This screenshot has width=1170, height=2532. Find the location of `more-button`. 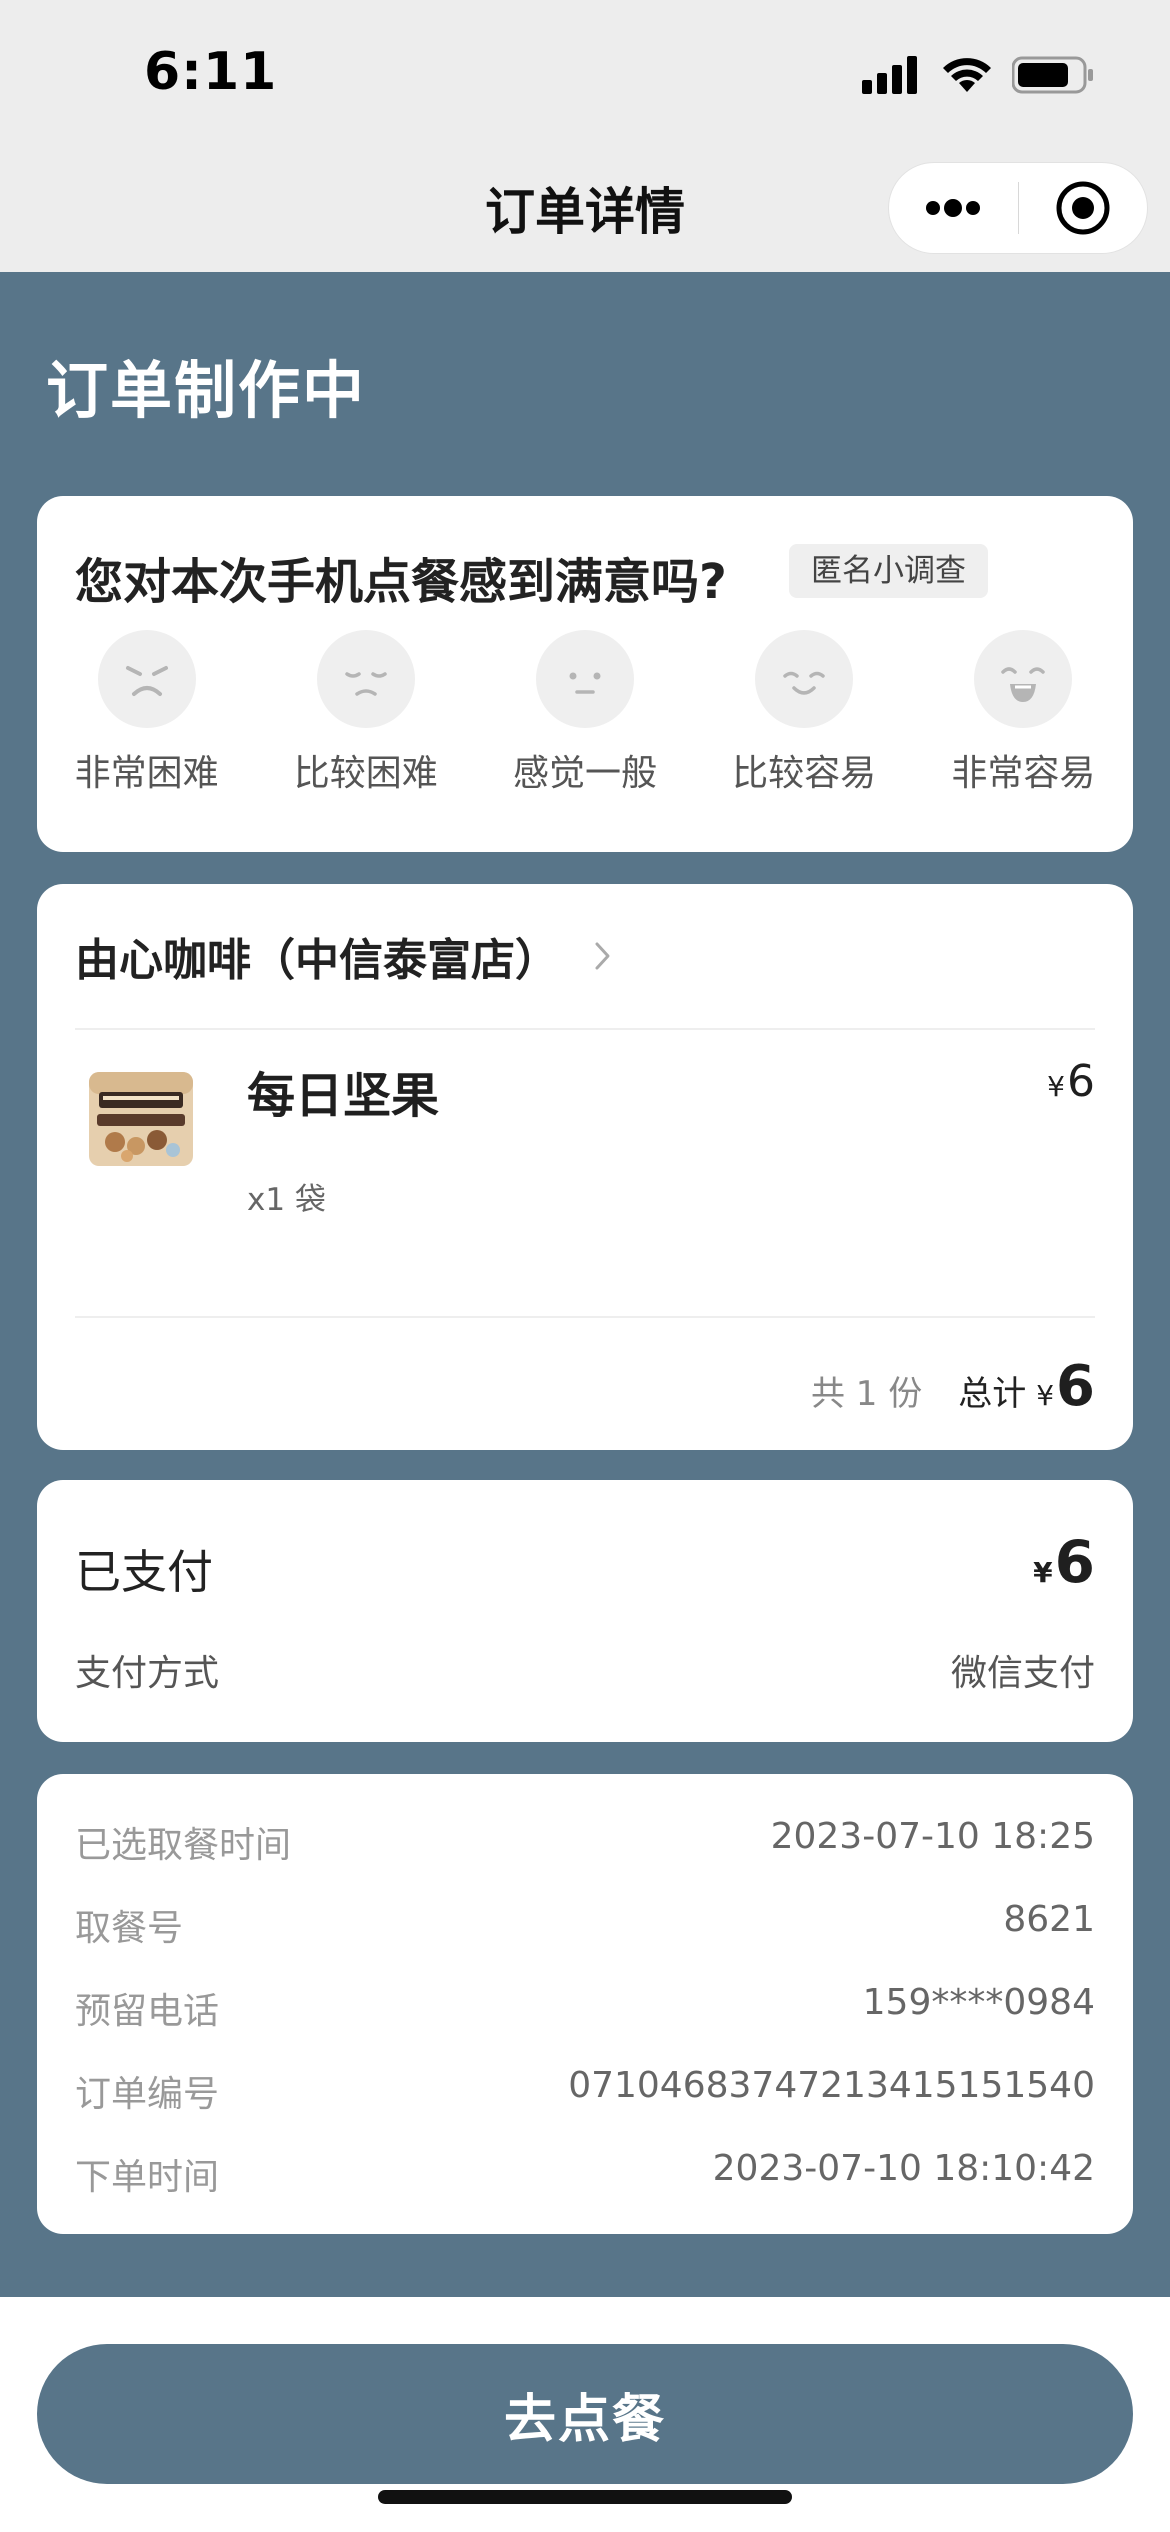

more-button is located at coordinates (953, 208).